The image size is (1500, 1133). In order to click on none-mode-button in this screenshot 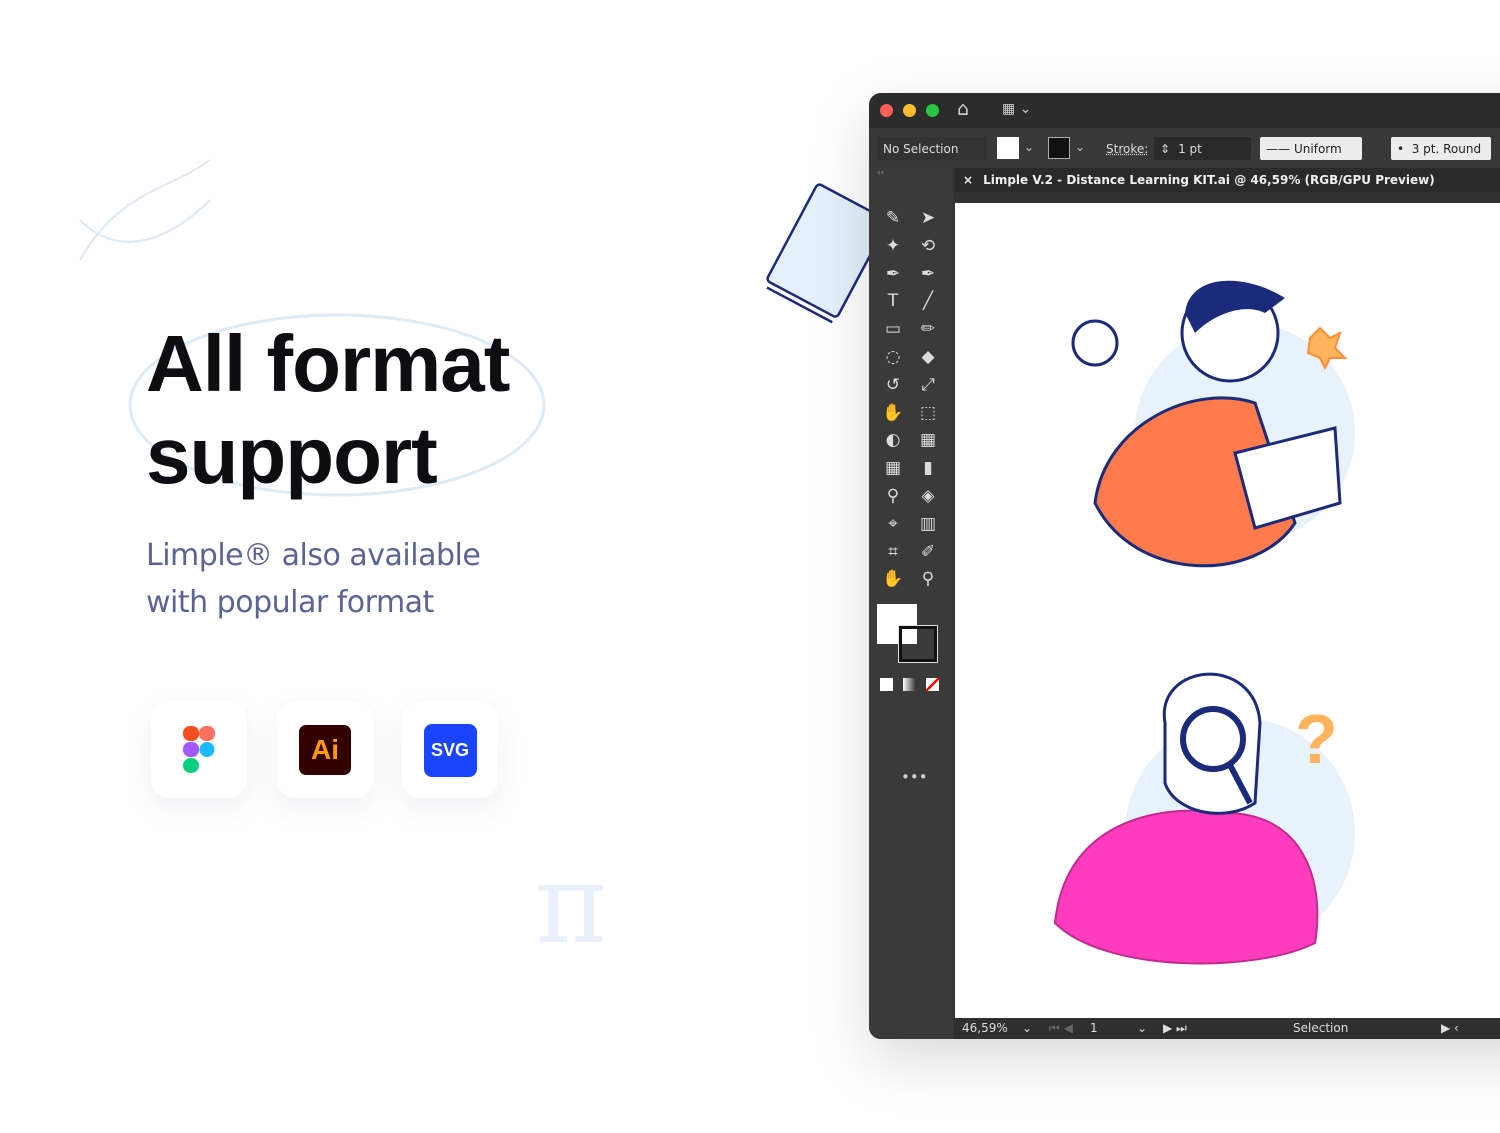, I will do `click(932, 684)`.